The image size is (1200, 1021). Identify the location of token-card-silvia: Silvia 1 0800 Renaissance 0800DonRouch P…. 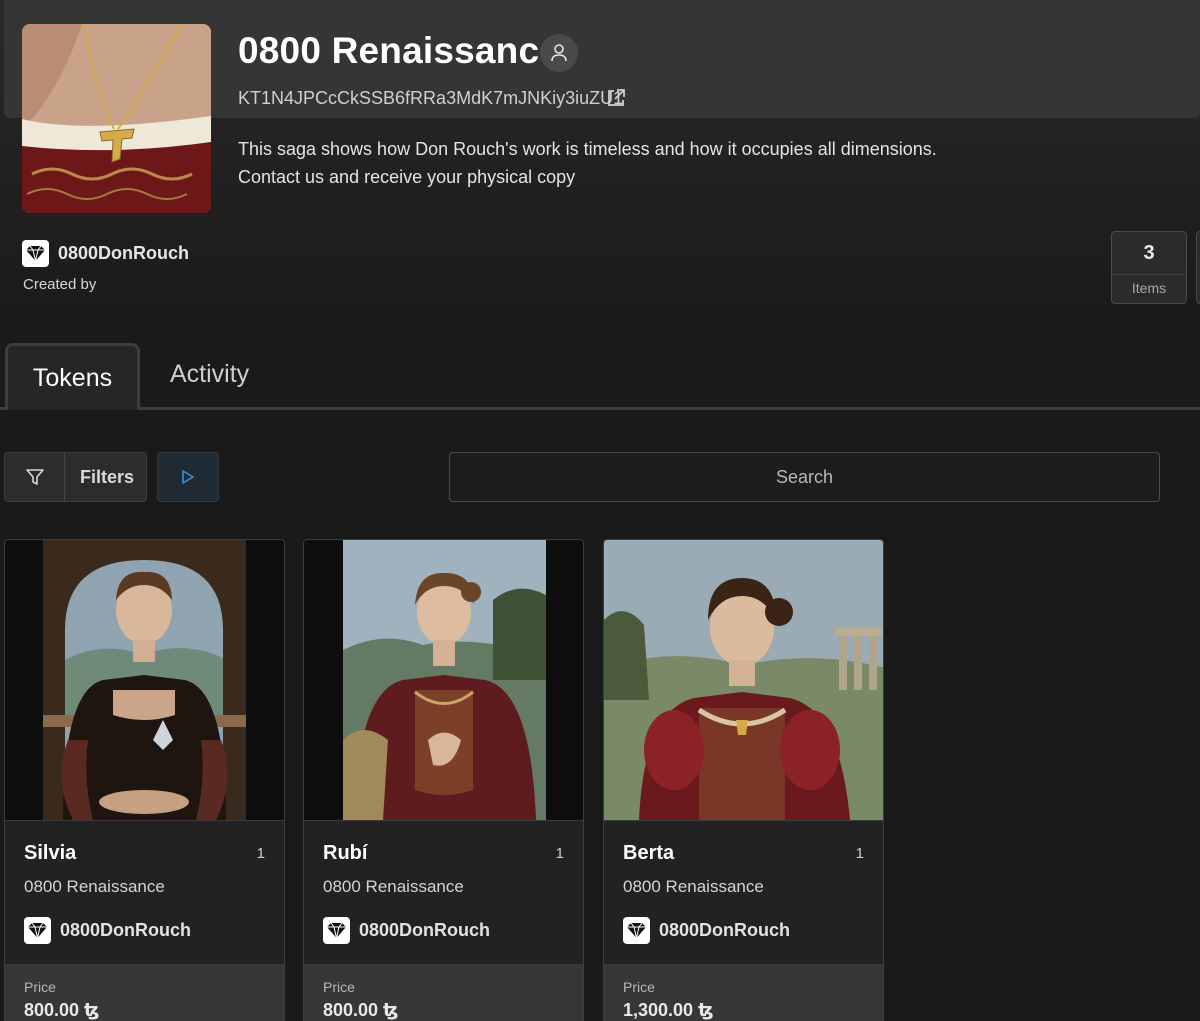
(144, 780).